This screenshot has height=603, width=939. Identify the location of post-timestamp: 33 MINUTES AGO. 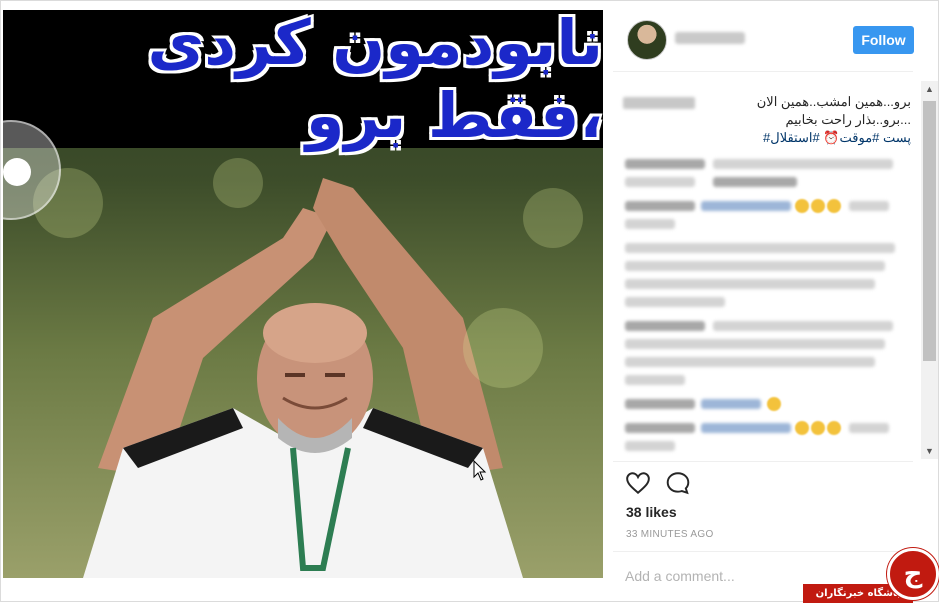
(670, 534).